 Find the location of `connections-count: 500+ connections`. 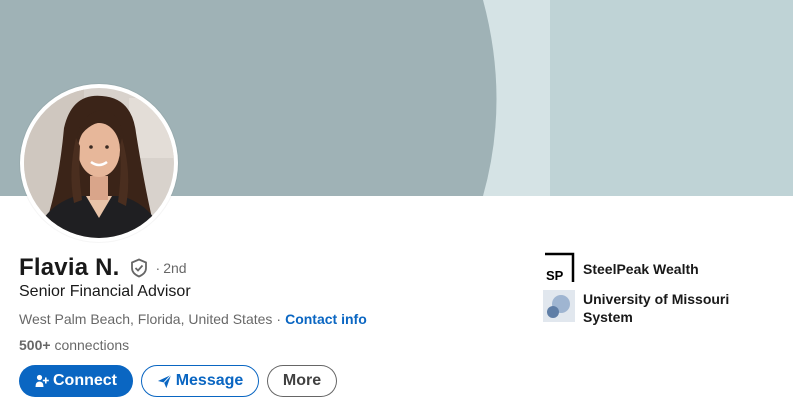

connections-count: 500+ connections is located at coordinates (74, 345).